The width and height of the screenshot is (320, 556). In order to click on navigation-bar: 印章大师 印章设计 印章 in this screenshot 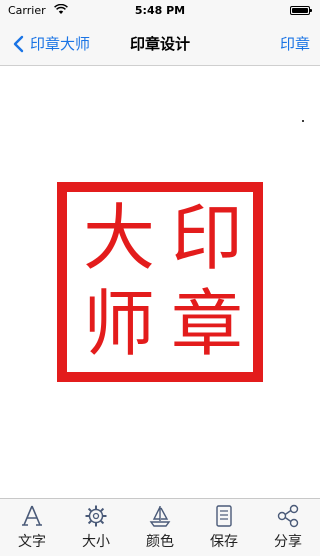, I will do `click(160, 44)`.